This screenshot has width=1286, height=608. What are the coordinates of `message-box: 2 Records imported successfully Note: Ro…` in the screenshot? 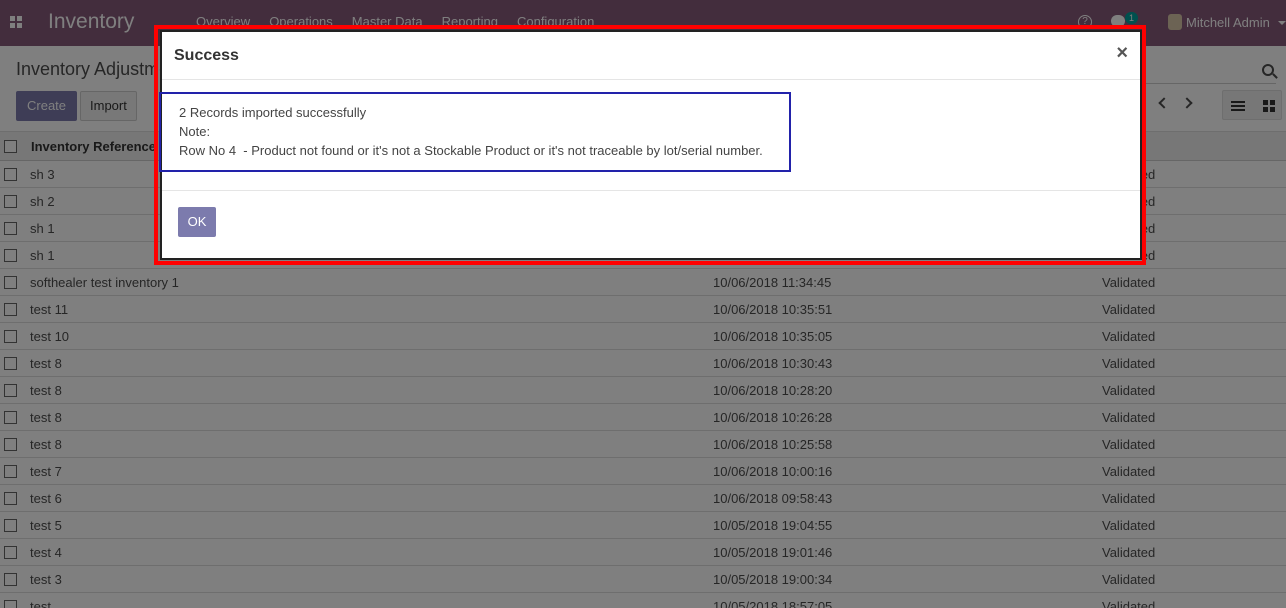 It's located at (475, 132).